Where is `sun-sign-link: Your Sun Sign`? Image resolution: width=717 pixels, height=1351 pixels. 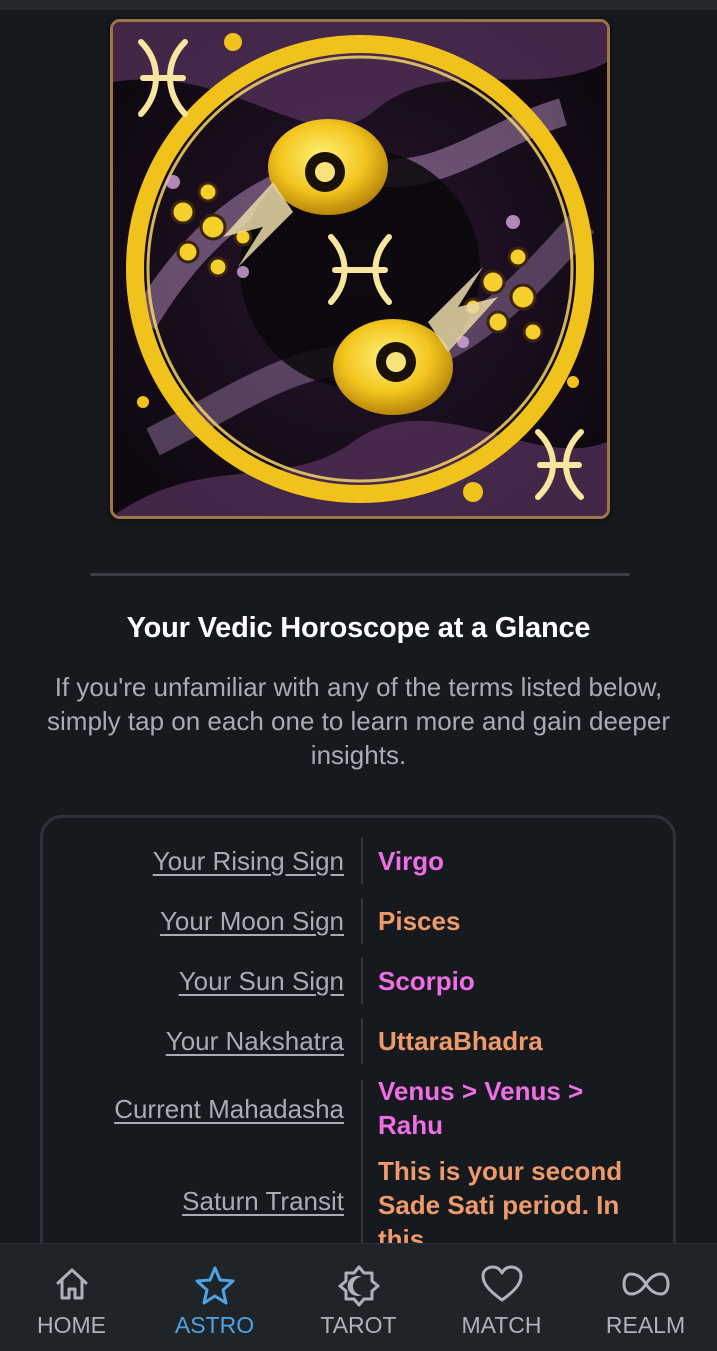
sun-sign-link: Your Sun Sign is located at coordinates (261, 981).